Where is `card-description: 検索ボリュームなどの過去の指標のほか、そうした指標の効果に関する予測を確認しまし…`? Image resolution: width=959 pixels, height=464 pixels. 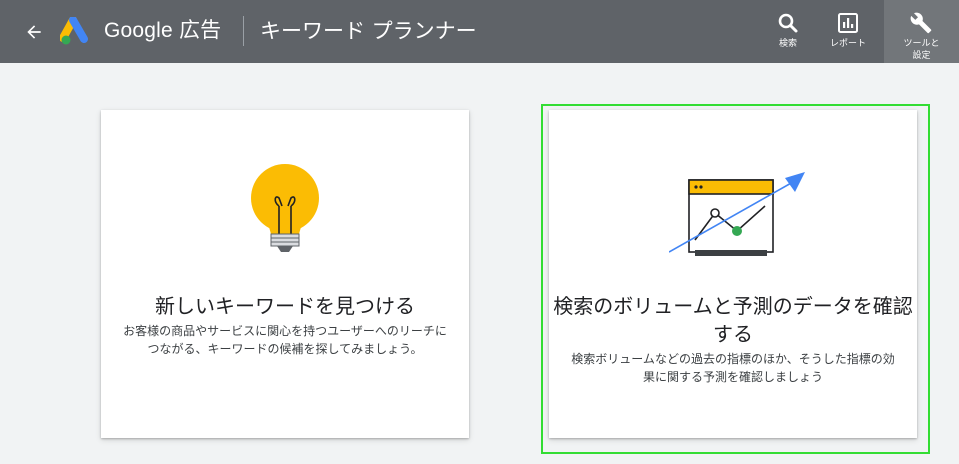
card-description: 検索ボリュームなどの過去の指標のほか、そうした指標の効果に関する予測を確認しまし… is located at coordinates (733, 368).